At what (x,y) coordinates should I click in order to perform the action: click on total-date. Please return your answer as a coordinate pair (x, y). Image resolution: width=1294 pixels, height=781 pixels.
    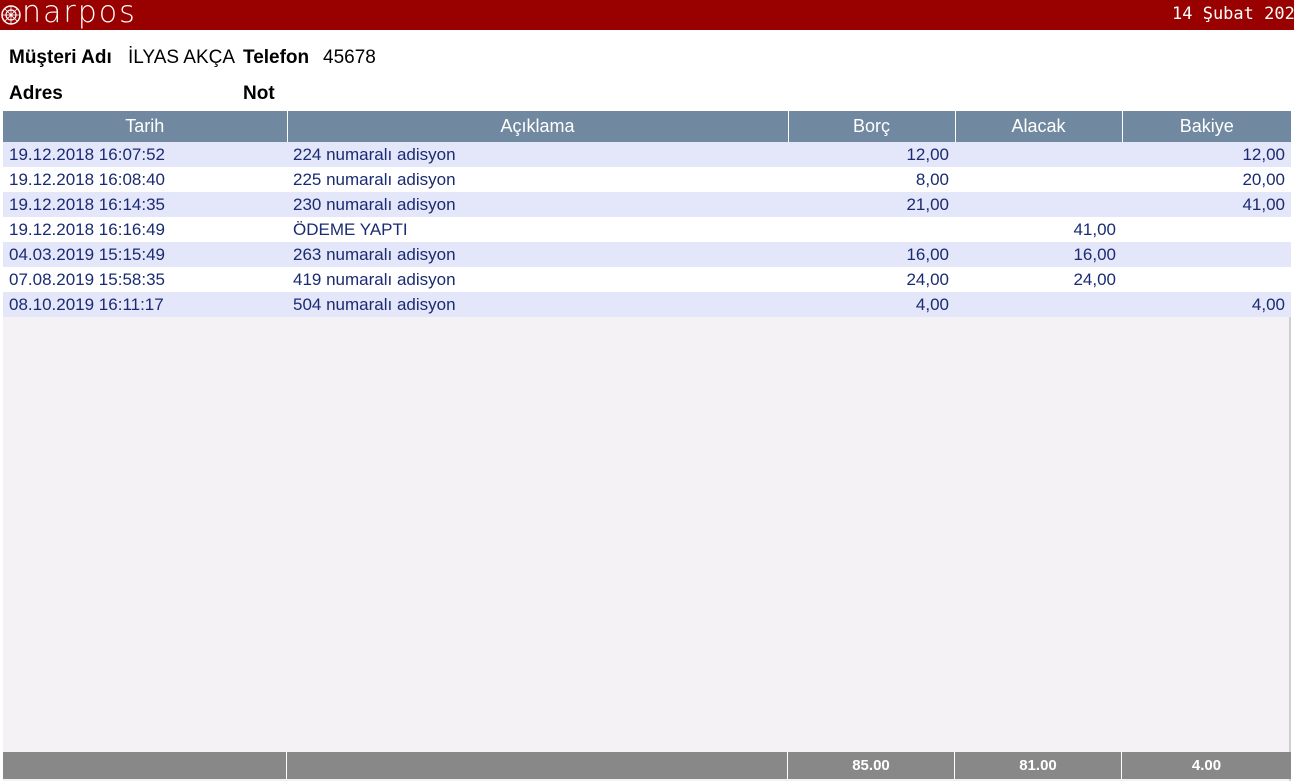
    Looking at the image, I should click on (145, 765).